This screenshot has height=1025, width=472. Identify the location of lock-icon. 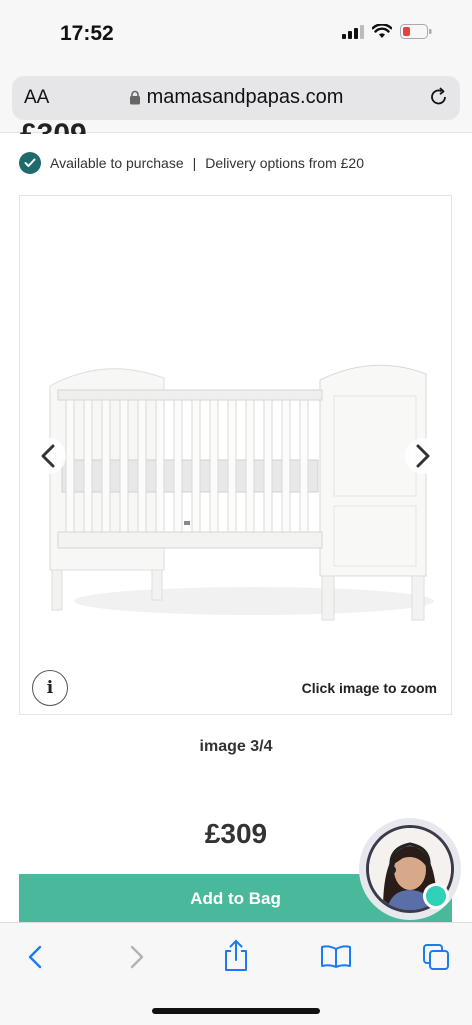
(134, 97).